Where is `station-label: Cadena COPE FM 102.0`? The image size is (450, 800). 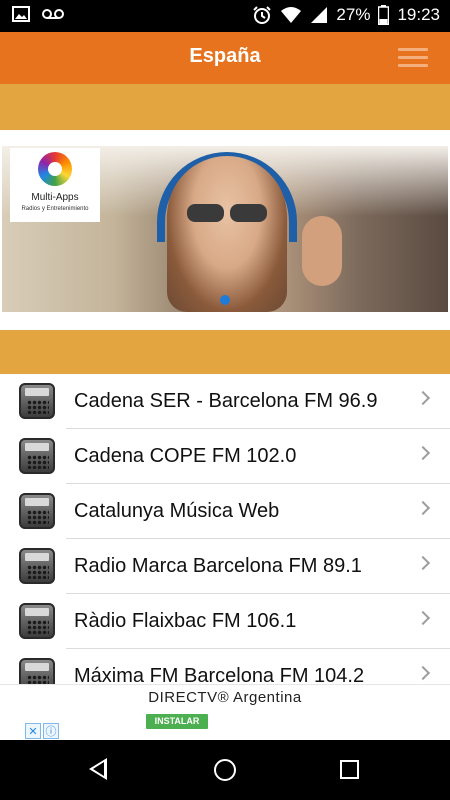 station-label: Cadena COPE FM 102.0 is located at coordinates (185, 456).